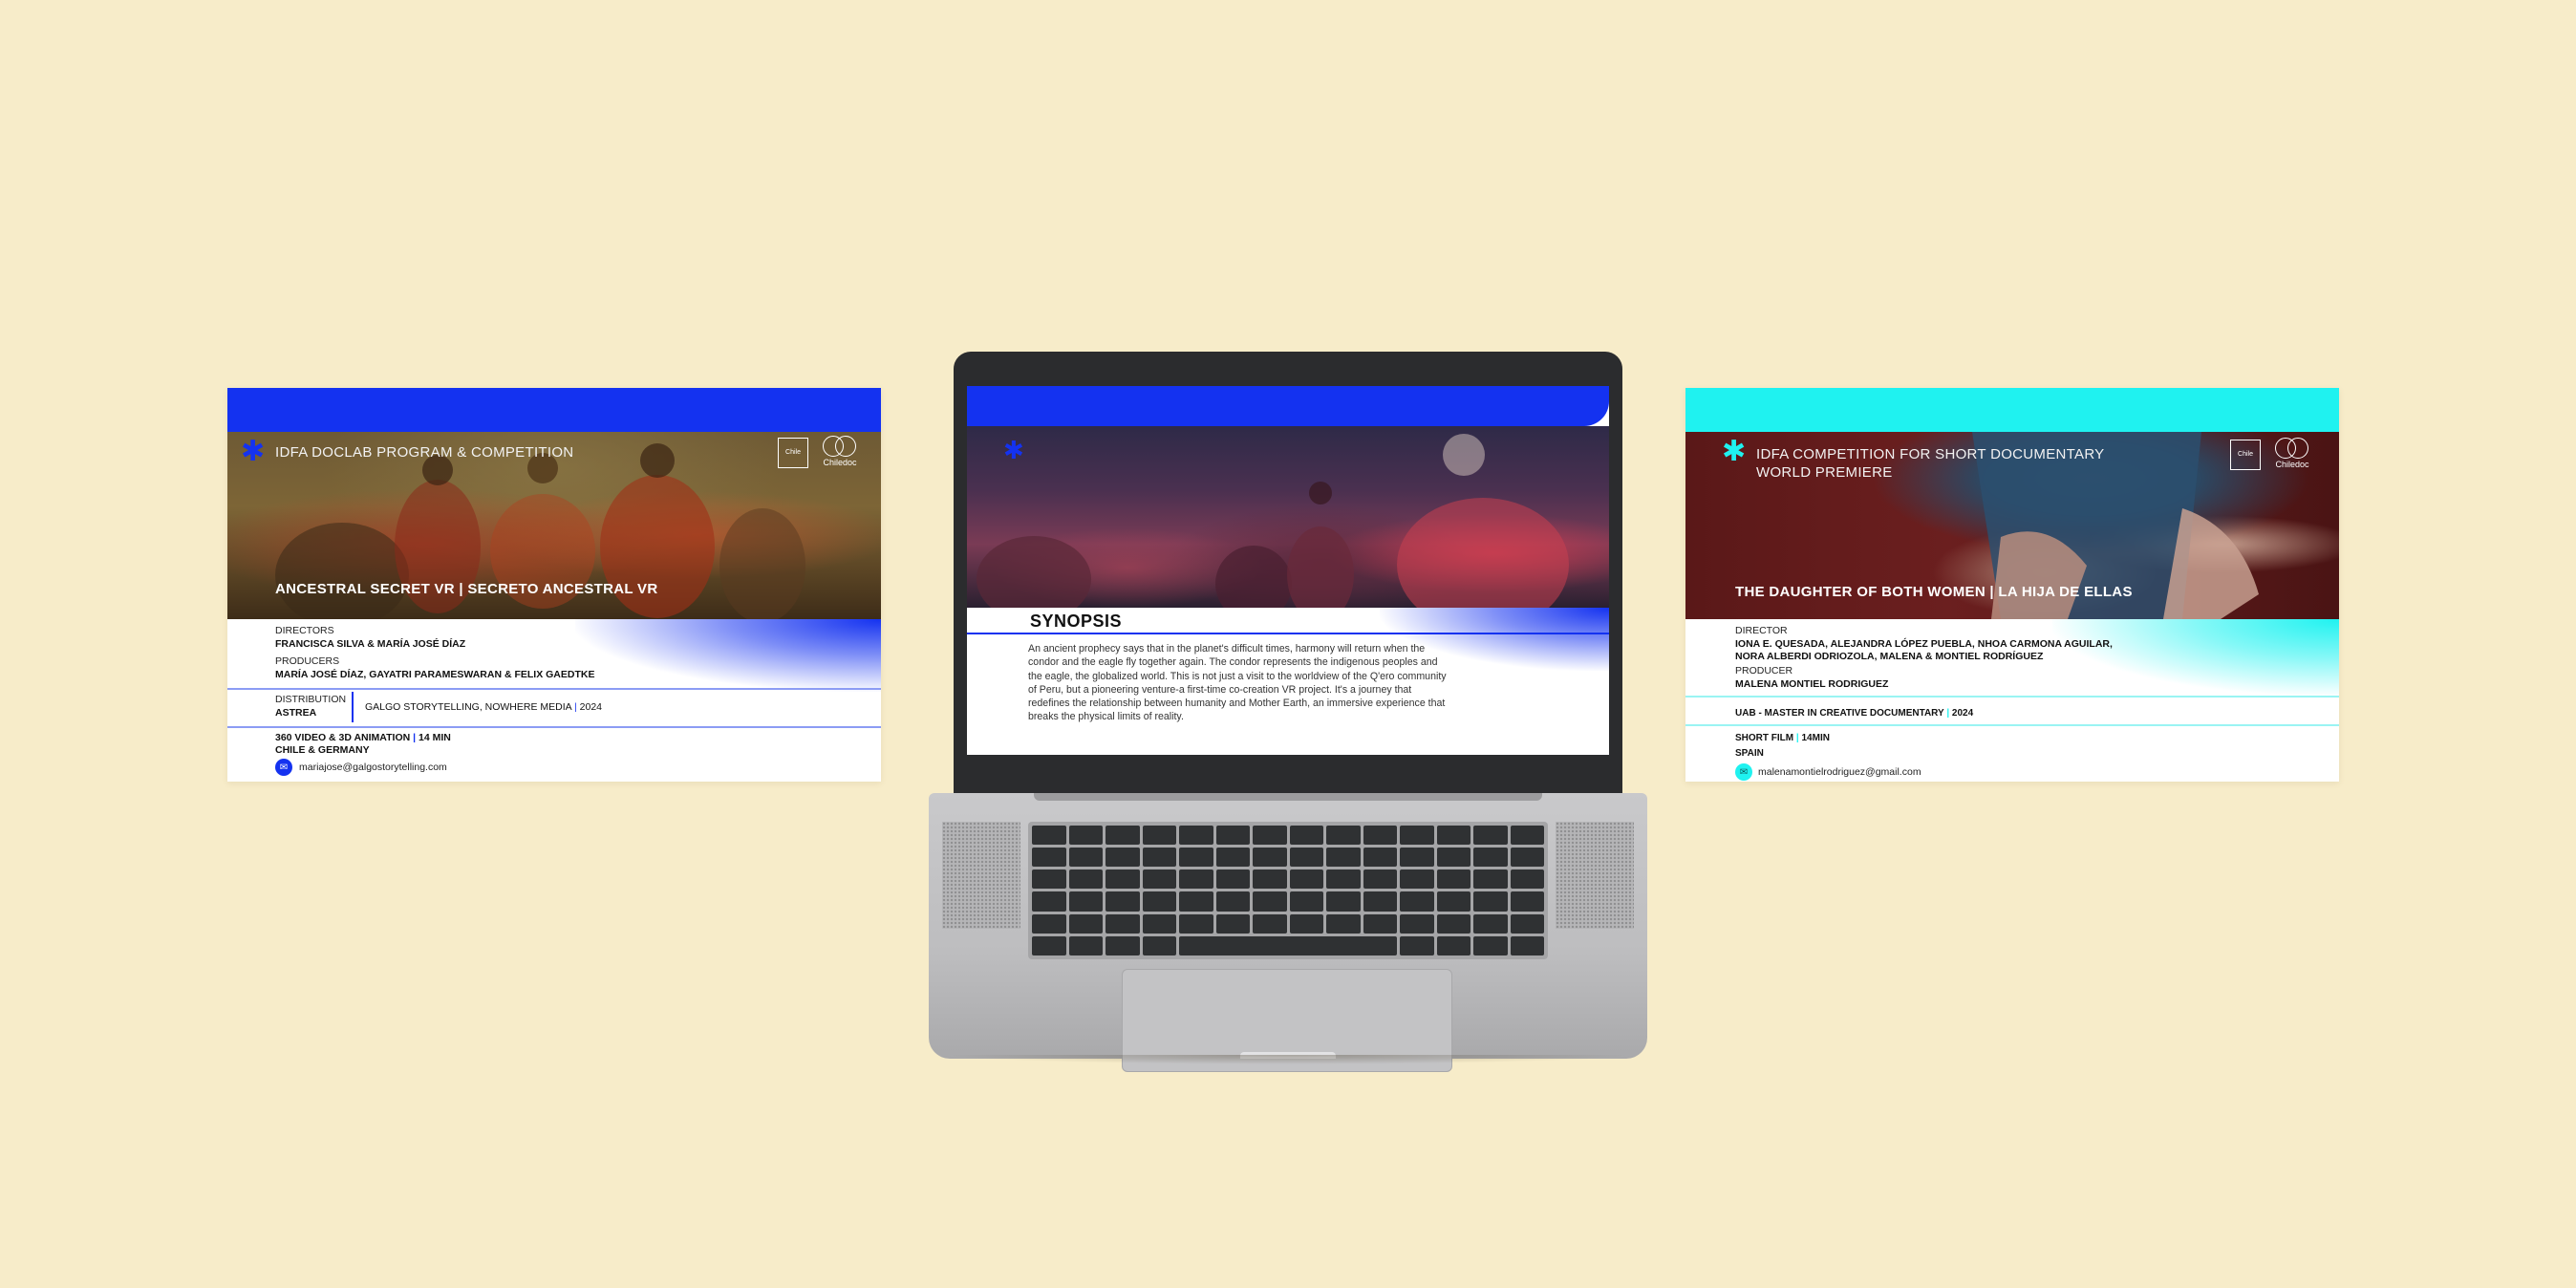  I want to click on producer-label: PRODUCER, so click(1764, 670).